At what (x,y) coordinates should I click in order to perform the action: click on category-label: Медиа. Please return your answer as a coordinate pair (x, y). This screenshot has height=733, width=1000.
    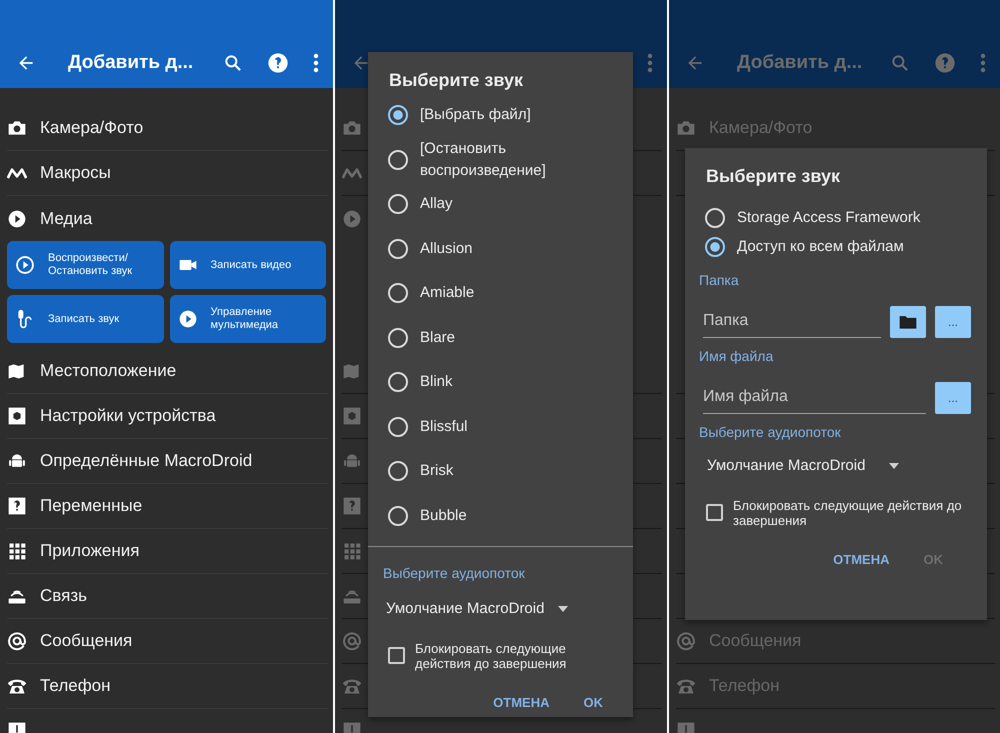
    Looking at the image, I should click on (66, 219).